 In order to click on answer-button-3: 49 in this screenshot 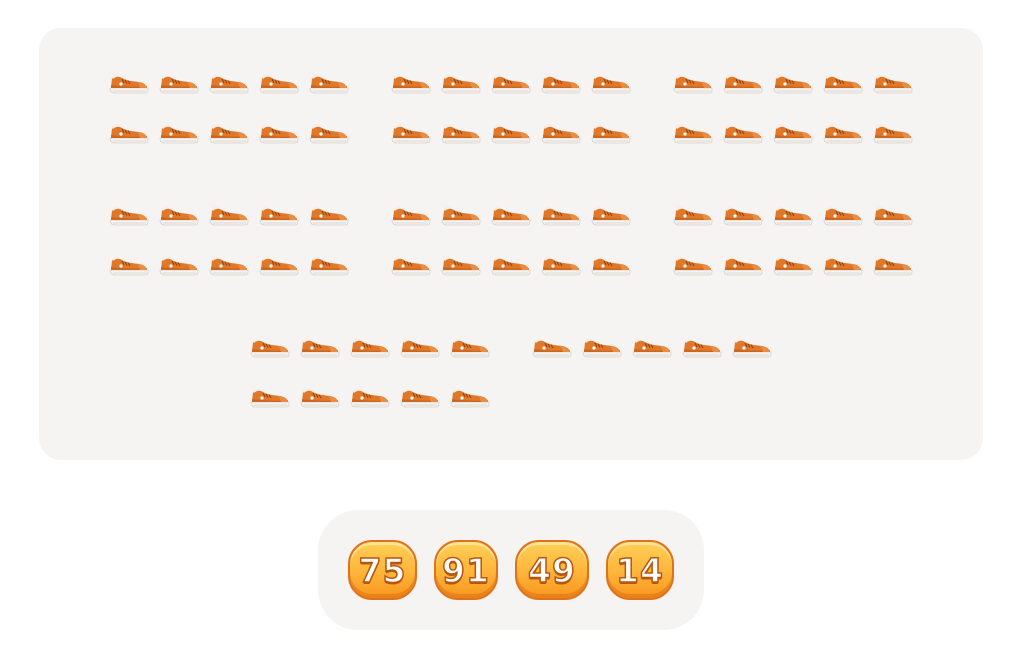, I will do `click(552, 570)`.